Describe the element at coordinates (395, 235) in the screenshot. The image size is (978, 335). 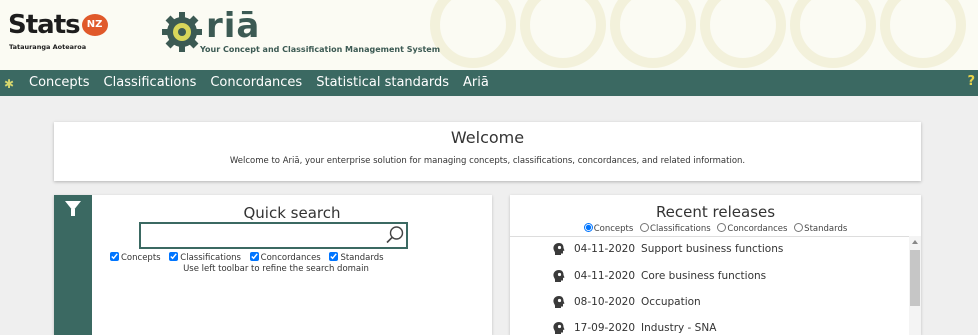
I see `search-icon` at that location.